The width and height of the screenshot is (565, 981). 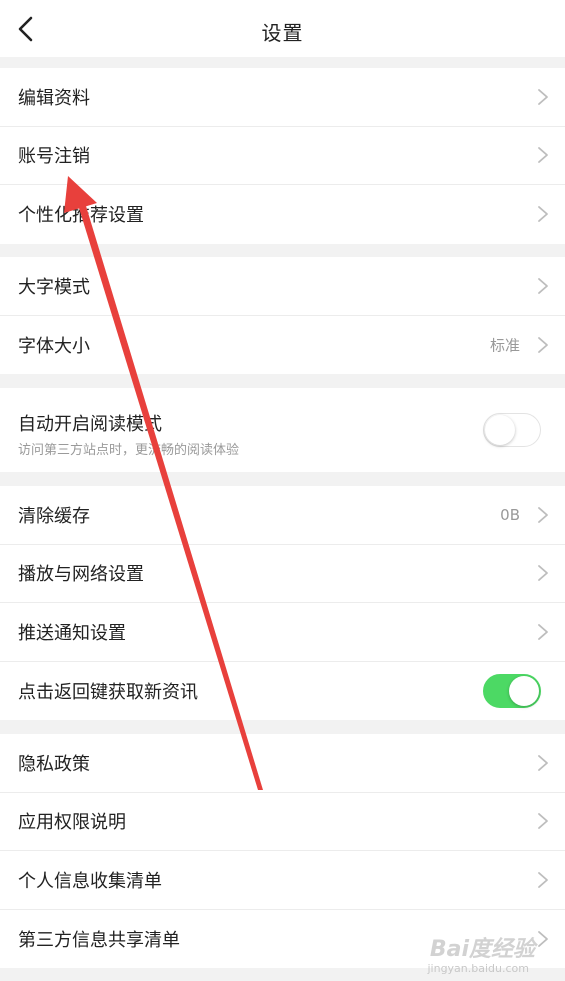 What do you see at coordinates (90, 881) in the screenshot?
I see `row-label: 个人信息收集清单` at bounding box center [90, 881].